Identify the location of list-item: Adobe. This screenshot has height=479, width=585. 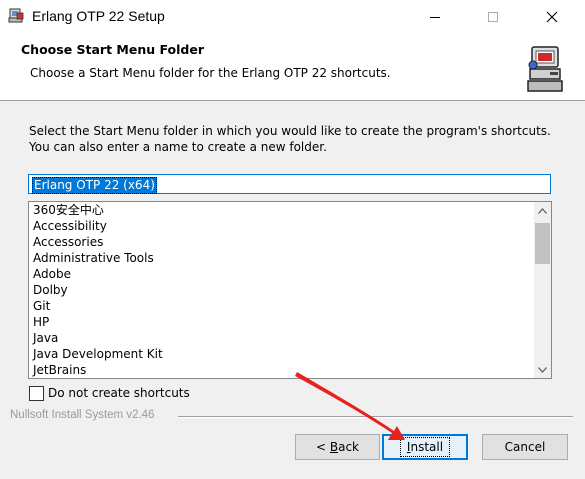
(52, 274).